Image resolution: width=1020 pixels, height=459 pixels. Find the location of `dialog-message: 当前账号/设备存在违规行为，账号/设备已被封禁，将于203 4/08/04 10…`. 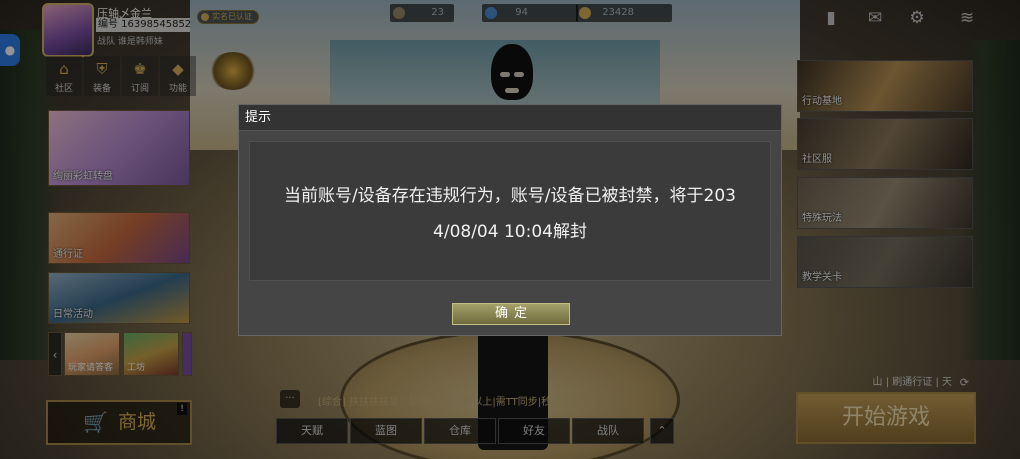

dialog-message: 当前账号/设备存在违规行为，账号/设备已被封禁，将于203 4/08/04 10… is located at coordinates (510, 214).